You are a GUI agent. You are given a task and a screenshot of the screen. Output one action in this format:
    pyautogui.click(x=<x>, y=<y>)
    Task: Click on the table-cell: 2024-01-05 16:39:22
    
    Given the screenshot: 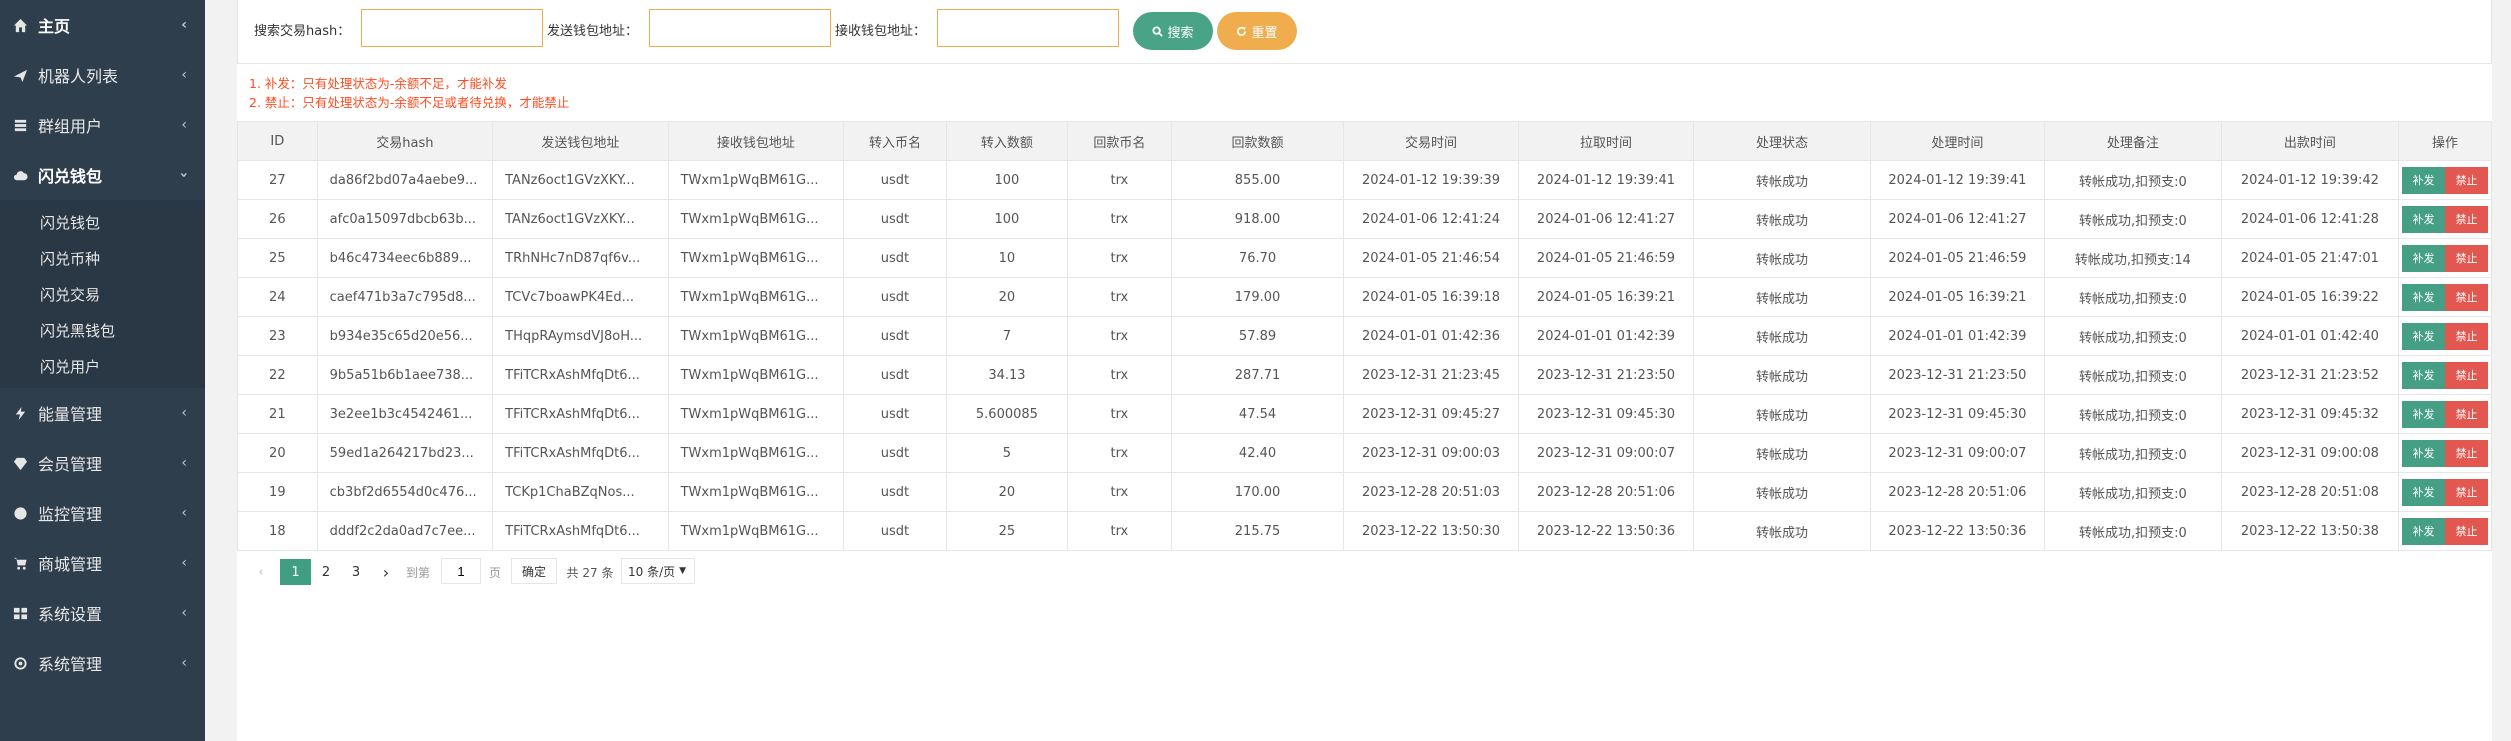 What is the action you would take?
    pyautogui.click(x=2310, y=297)
    